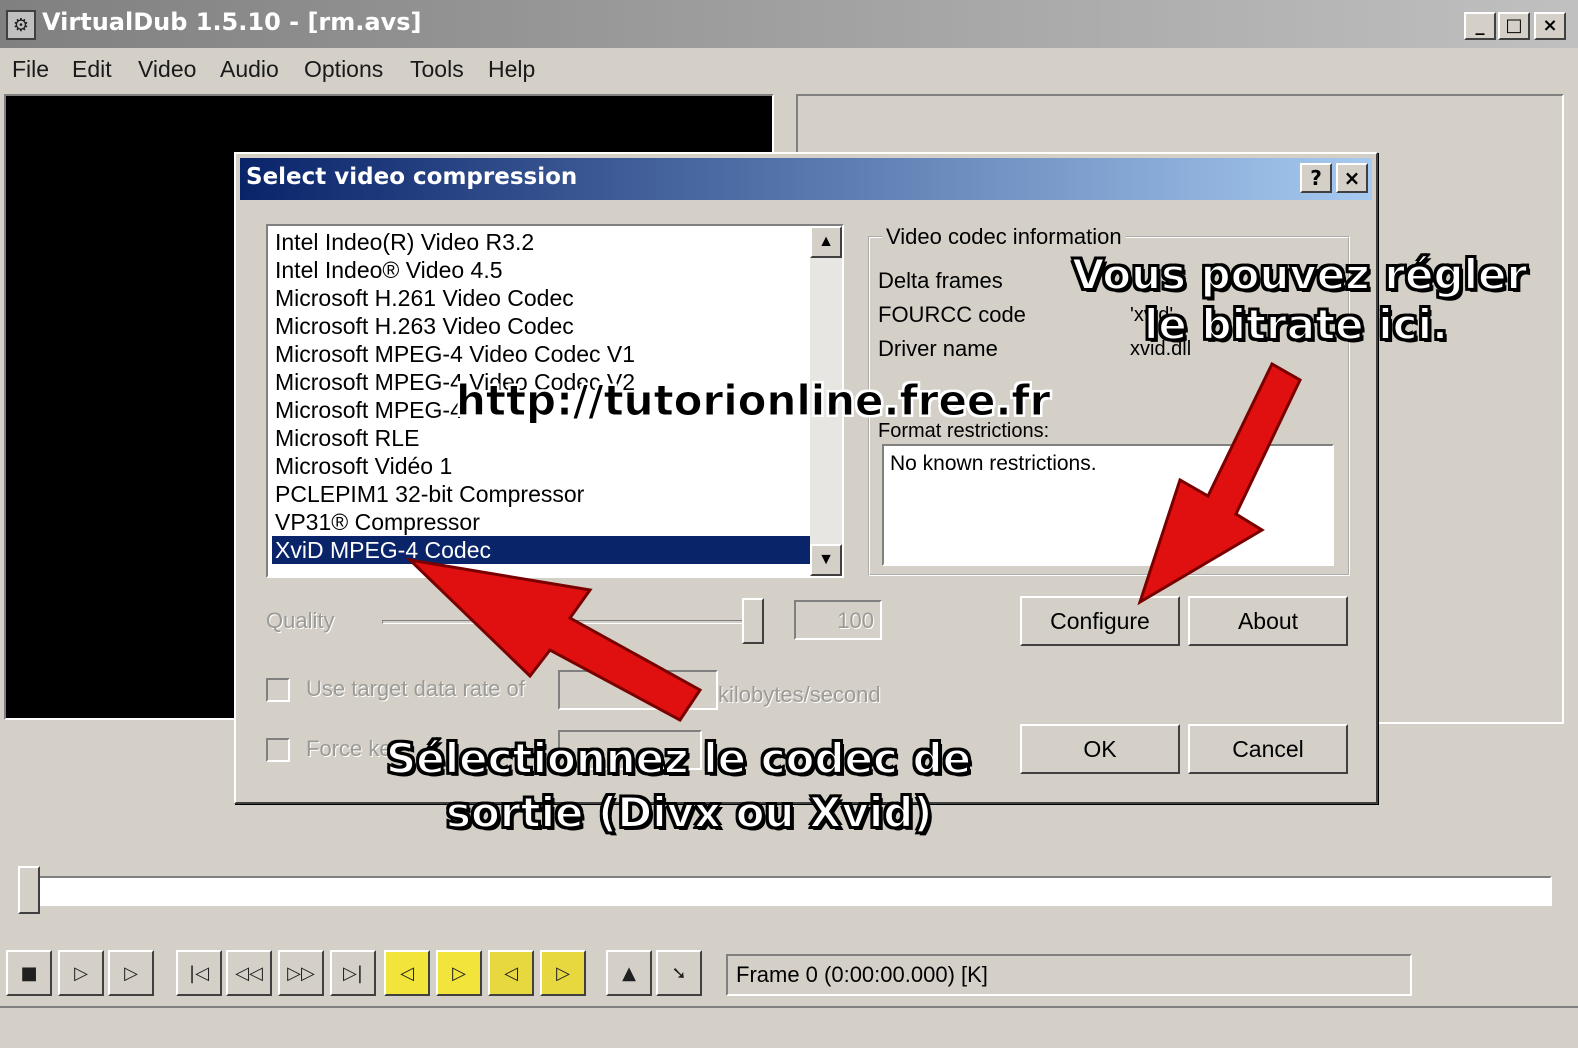 Image resolution: width=1578 pixels, height=1048 pixels. What do you see at coordinates (353, 973) in the screenshot?
I see `go-end-icon: ▷|` at bounding box center [353, 973].